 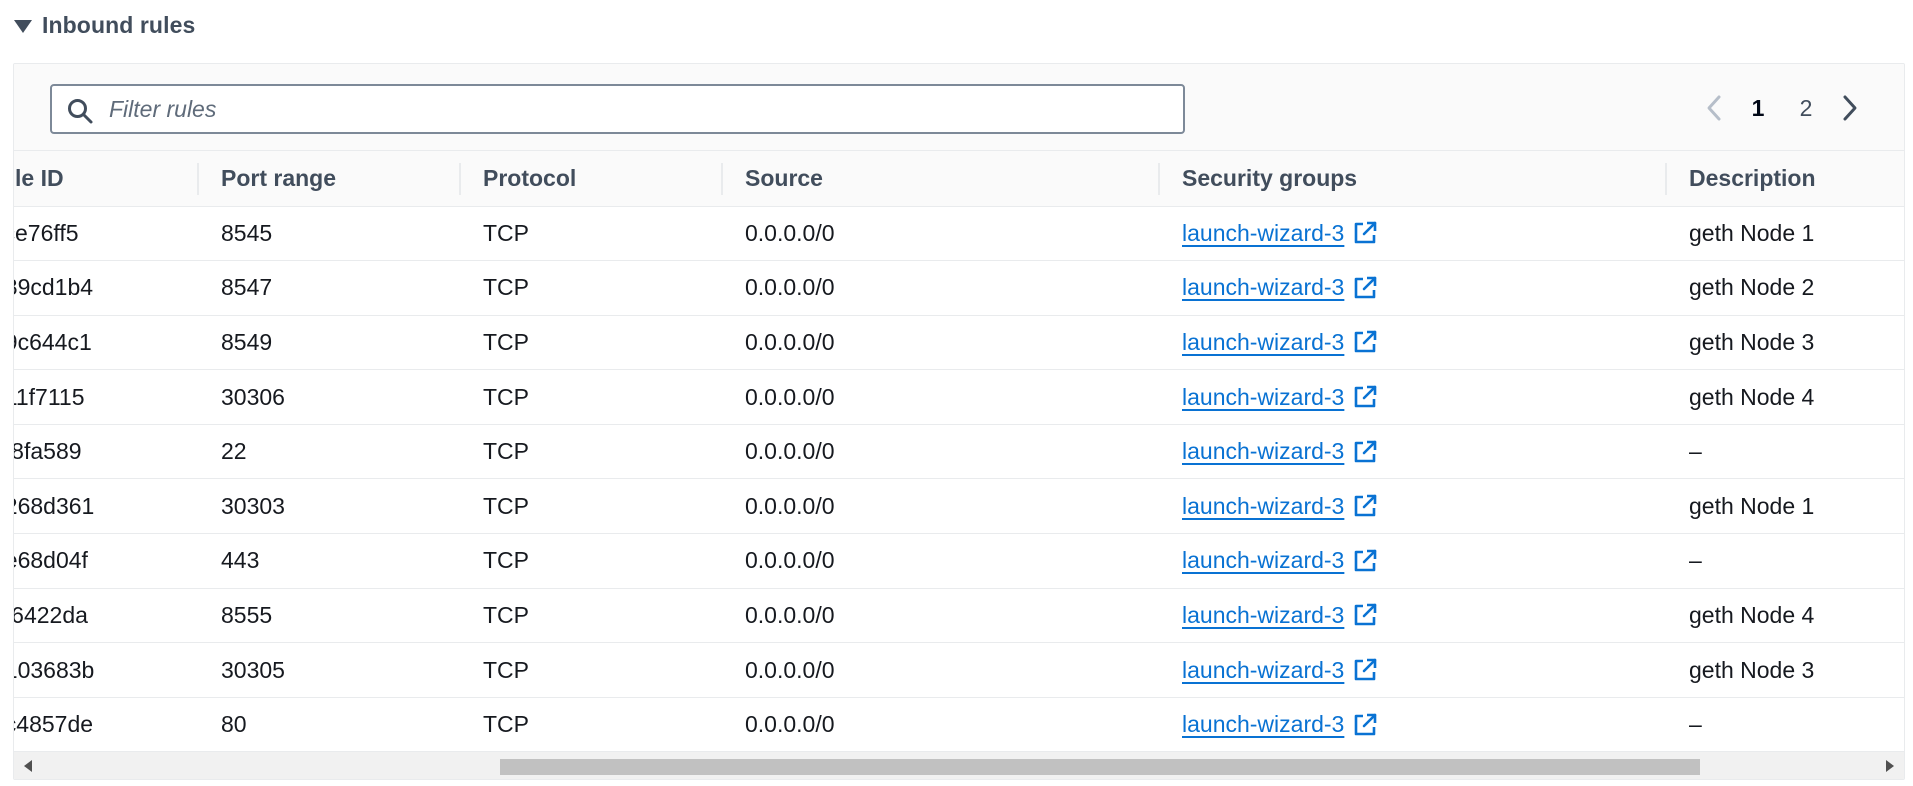 What do you see at coordinates (51, 560) in the screenshot?
I see `rule-id: 1e68d04f` at bounding box center [51, 560].